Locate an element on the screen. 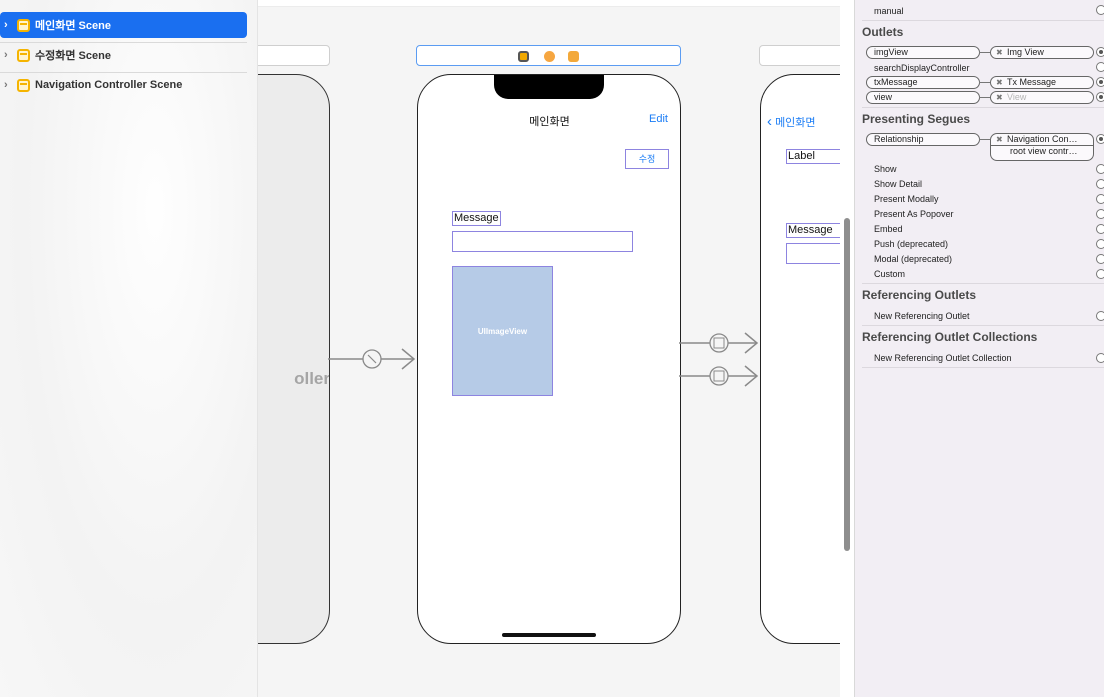  scene-label: 수정화면 Scene is located at coordinates (73, 56).